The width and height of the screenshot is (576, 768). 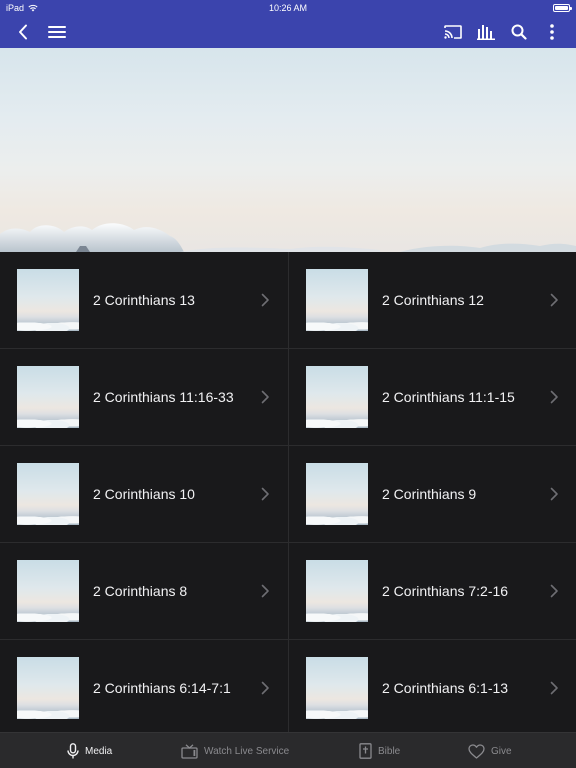 I want to click on tab-give-label: Give, so click(x=501, y=751).